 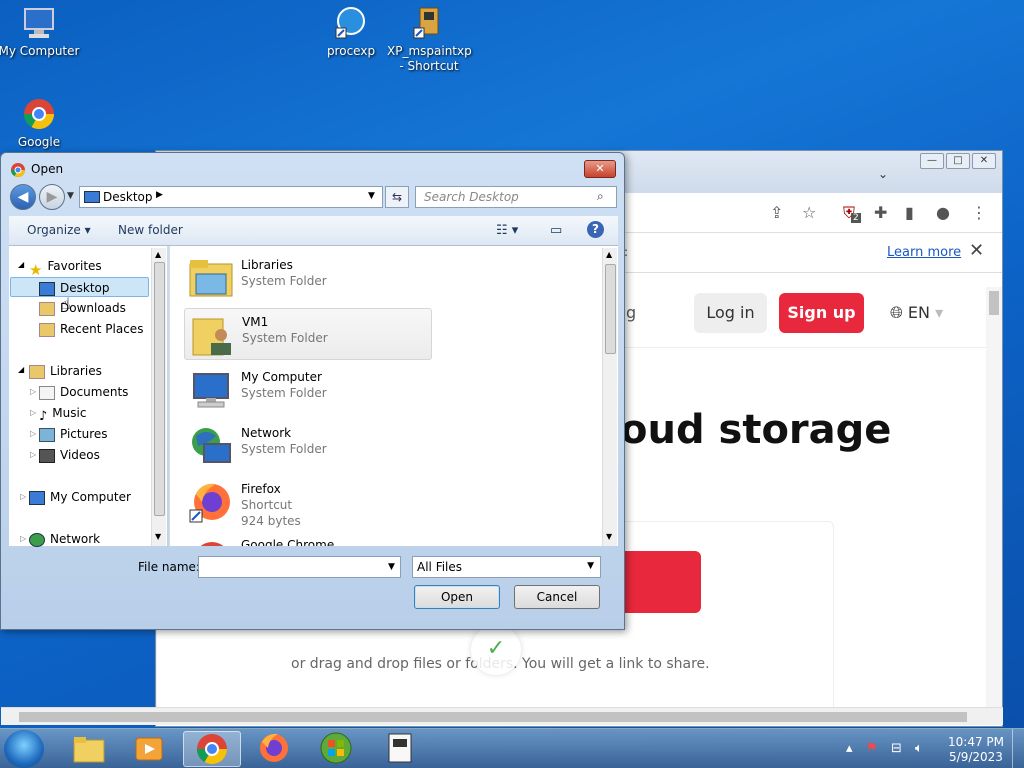 What do you see at coordinates (943, 212) in the screenshot?
I see `profile-avatar-icon: ●` at bounding box center [943, 212].